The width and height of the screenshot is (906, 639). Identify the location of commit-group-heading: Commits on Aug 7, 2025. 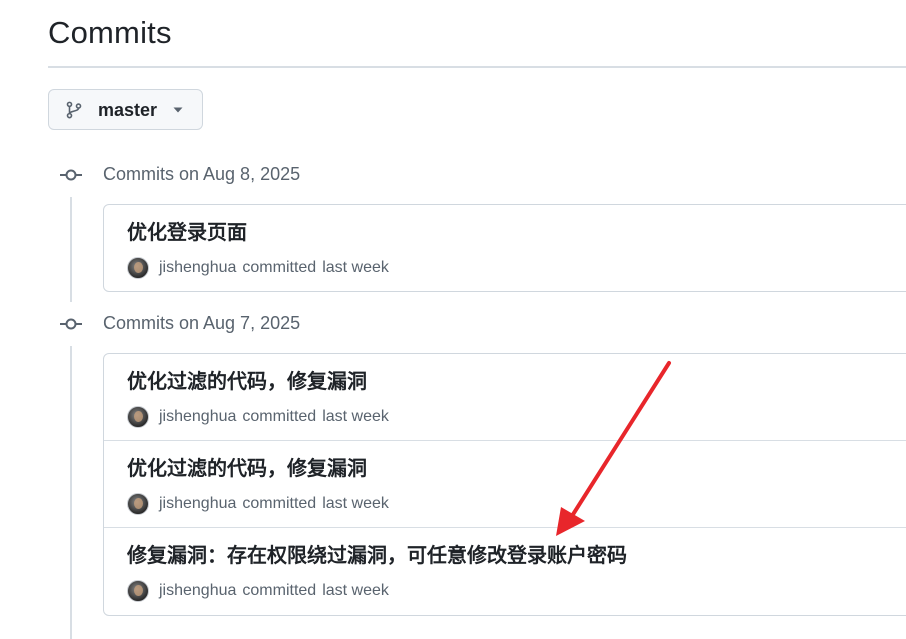
(202, 323).